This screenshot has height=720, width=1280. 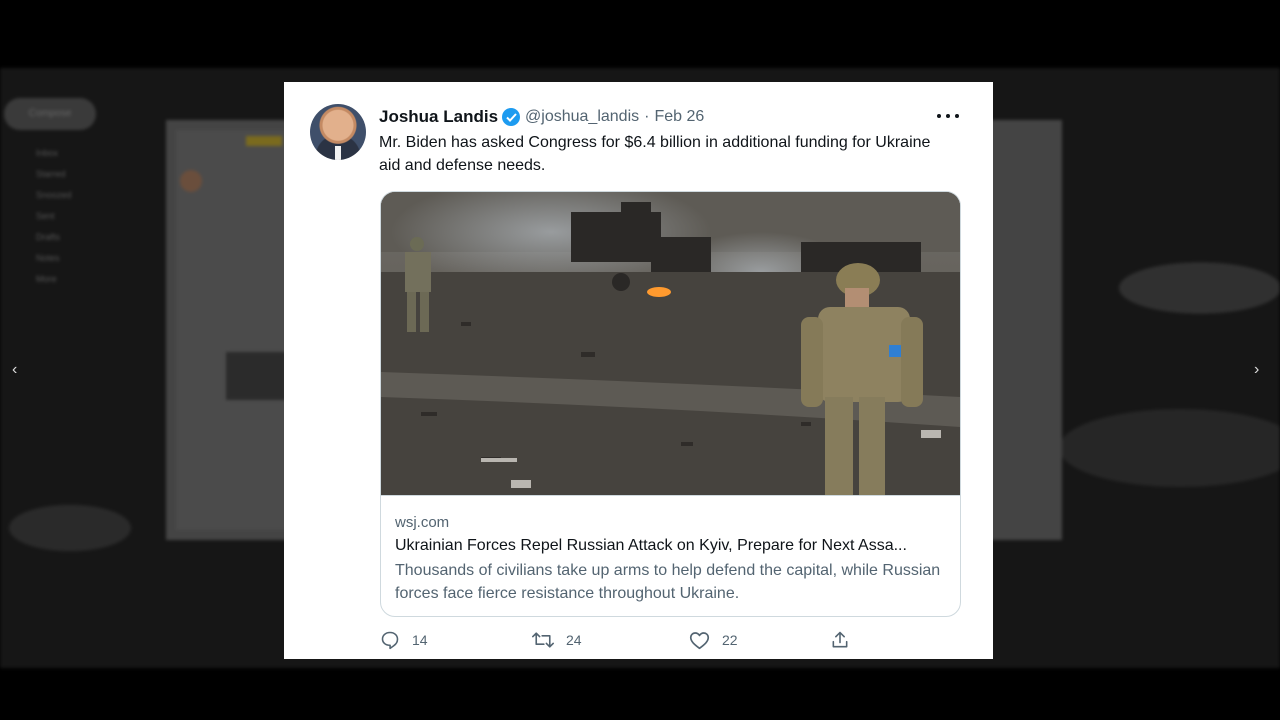 I want to click on reply-button: 14, so click(x=404, y=640).